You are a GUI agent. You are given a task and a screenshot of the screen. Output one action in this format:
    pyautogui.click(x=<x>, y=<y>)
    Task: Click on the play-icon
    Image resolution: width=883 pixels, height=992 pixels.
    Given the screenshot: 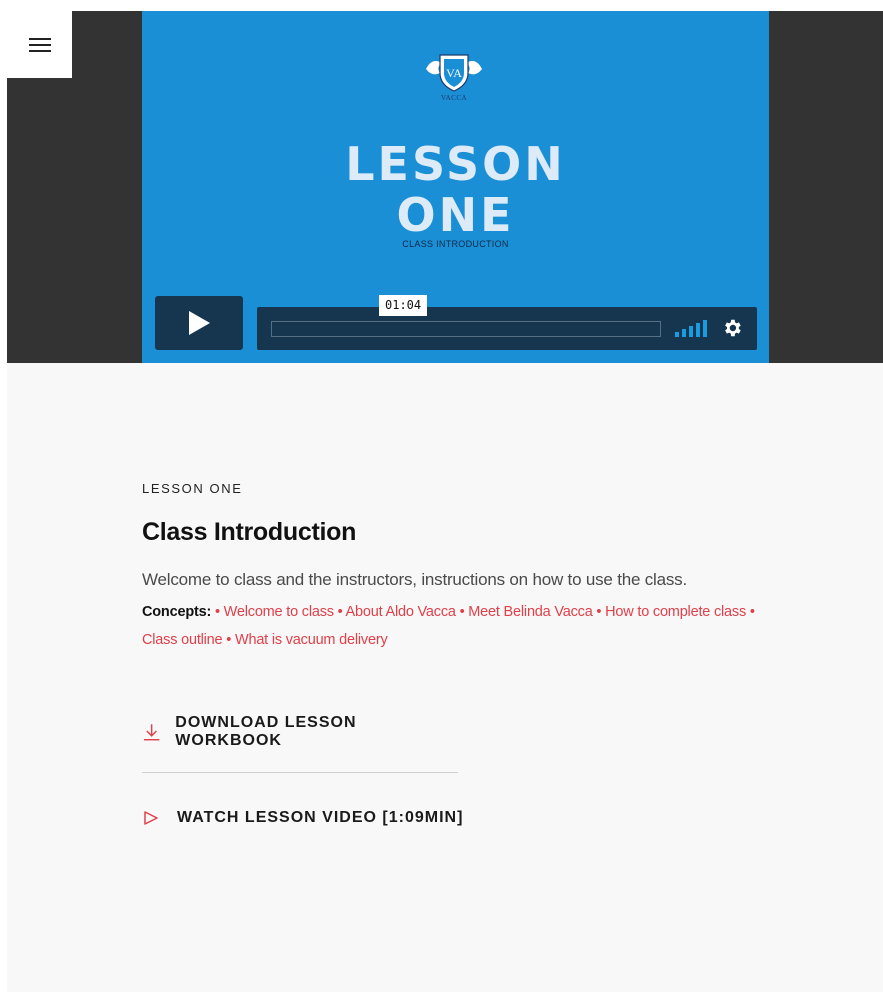 What is the action you would take?
    pyautogui.click(x=199, y=323)
    